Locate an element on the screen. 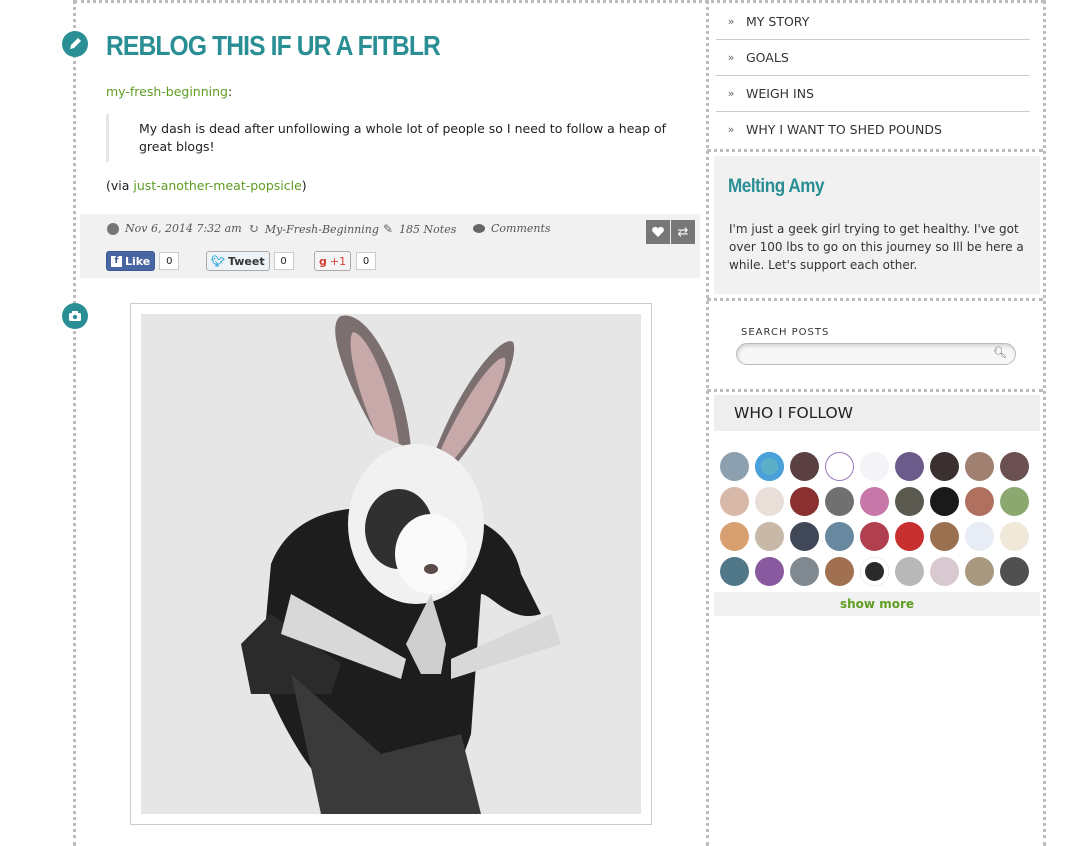 Image resolution: width=1081 pixels, height=846 pixels. post-title: REBLOG THIS IF UR A FITBLR is located at coordinates (273, 46).